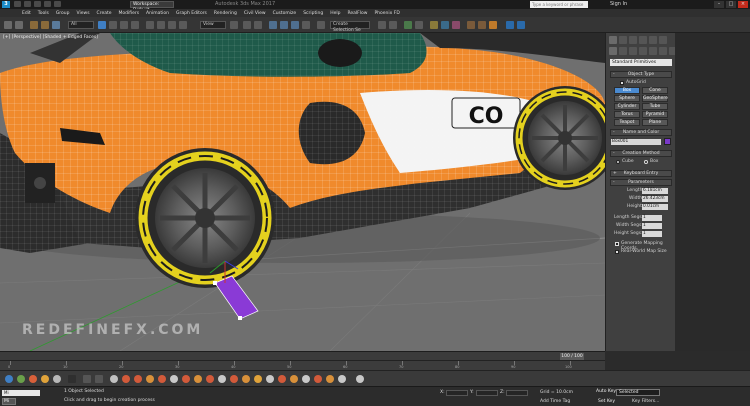  I want to click on time-slider-thumb: 100 / 100, so click(572, 356).